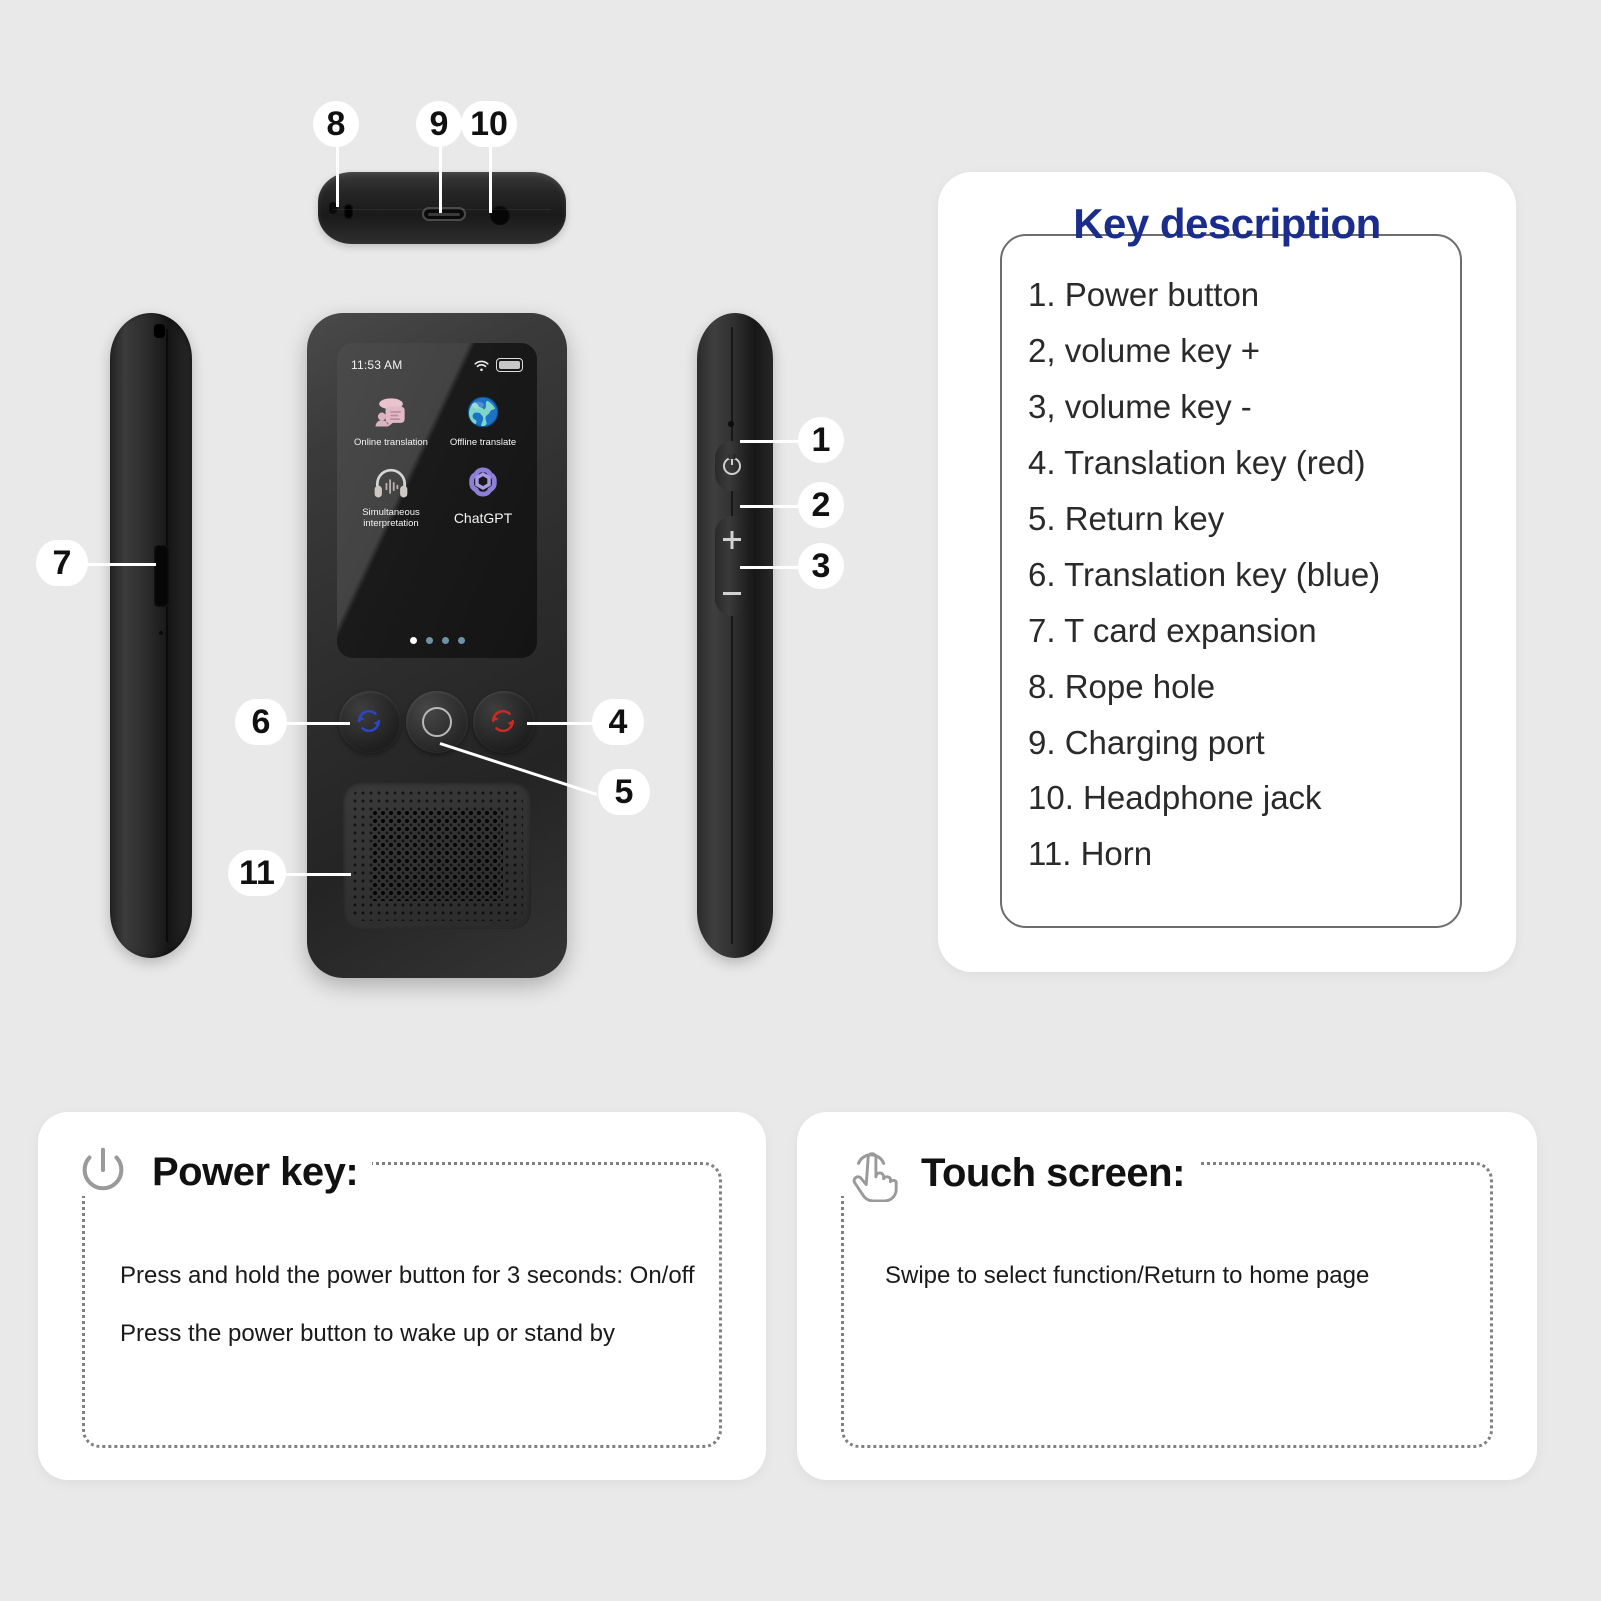 The image size is (1601, 1601). Describe the element at coordinates (1144, 294) in the screenshot. I see `key-list-item: 1. Power button` at that location.